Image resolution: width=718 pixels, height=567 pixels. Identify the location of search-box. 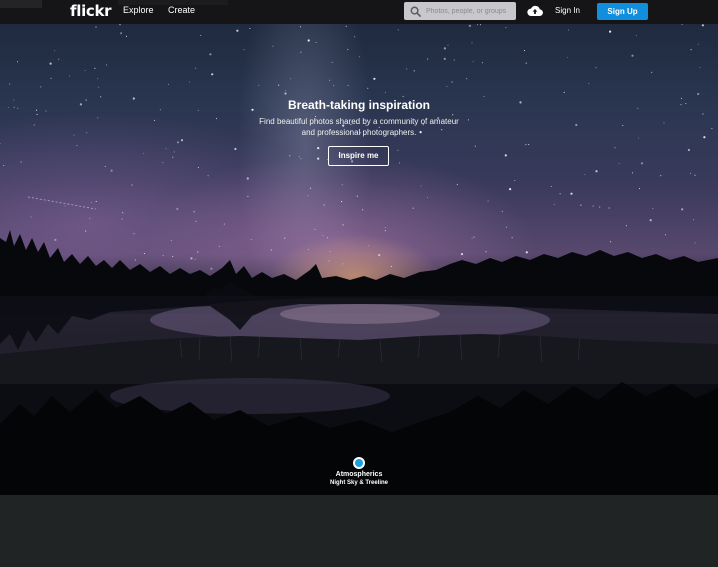
(460, 11).